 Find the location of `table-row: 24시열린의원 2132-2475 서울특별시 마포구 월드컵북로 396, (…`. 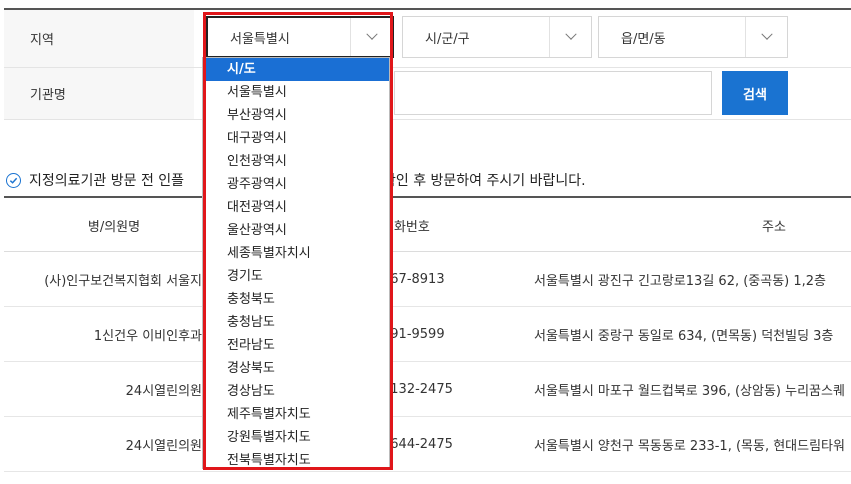

table-row: 24시열린의원 2132-2475 서울특별시 마포구 월드컵북로 396, (… is located at coordinates (427, 389).